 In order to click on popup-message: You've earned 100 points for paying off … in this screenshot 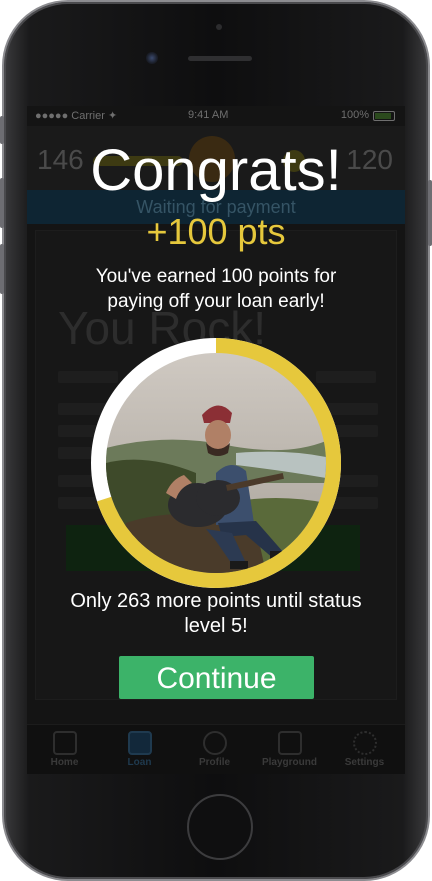, I will do `click(216, 289)`.